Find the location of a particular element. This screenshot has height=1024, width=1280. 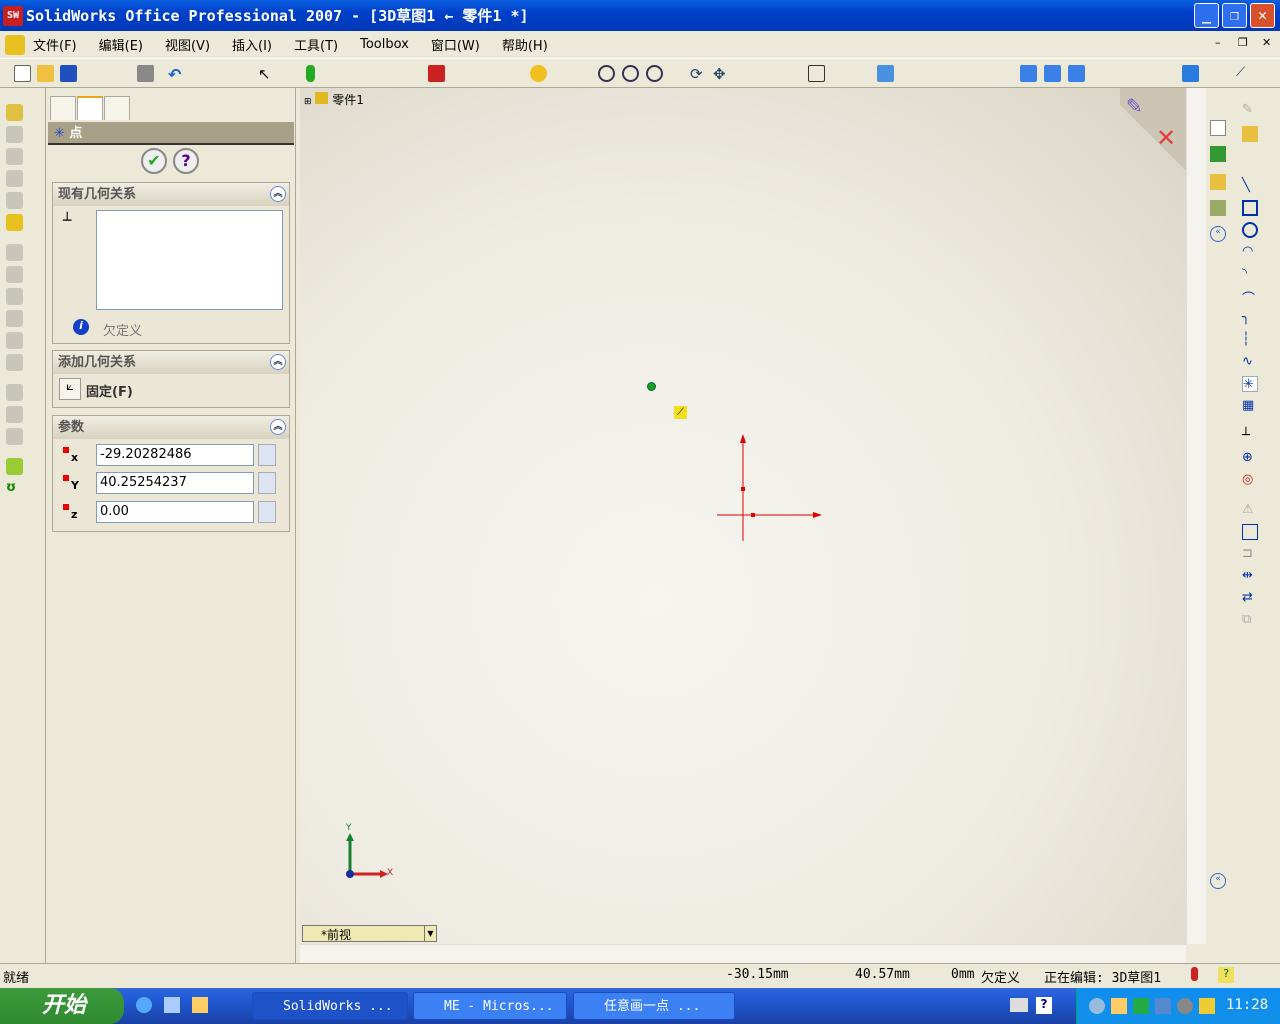

new-icon is located at coordinates (22, 73).